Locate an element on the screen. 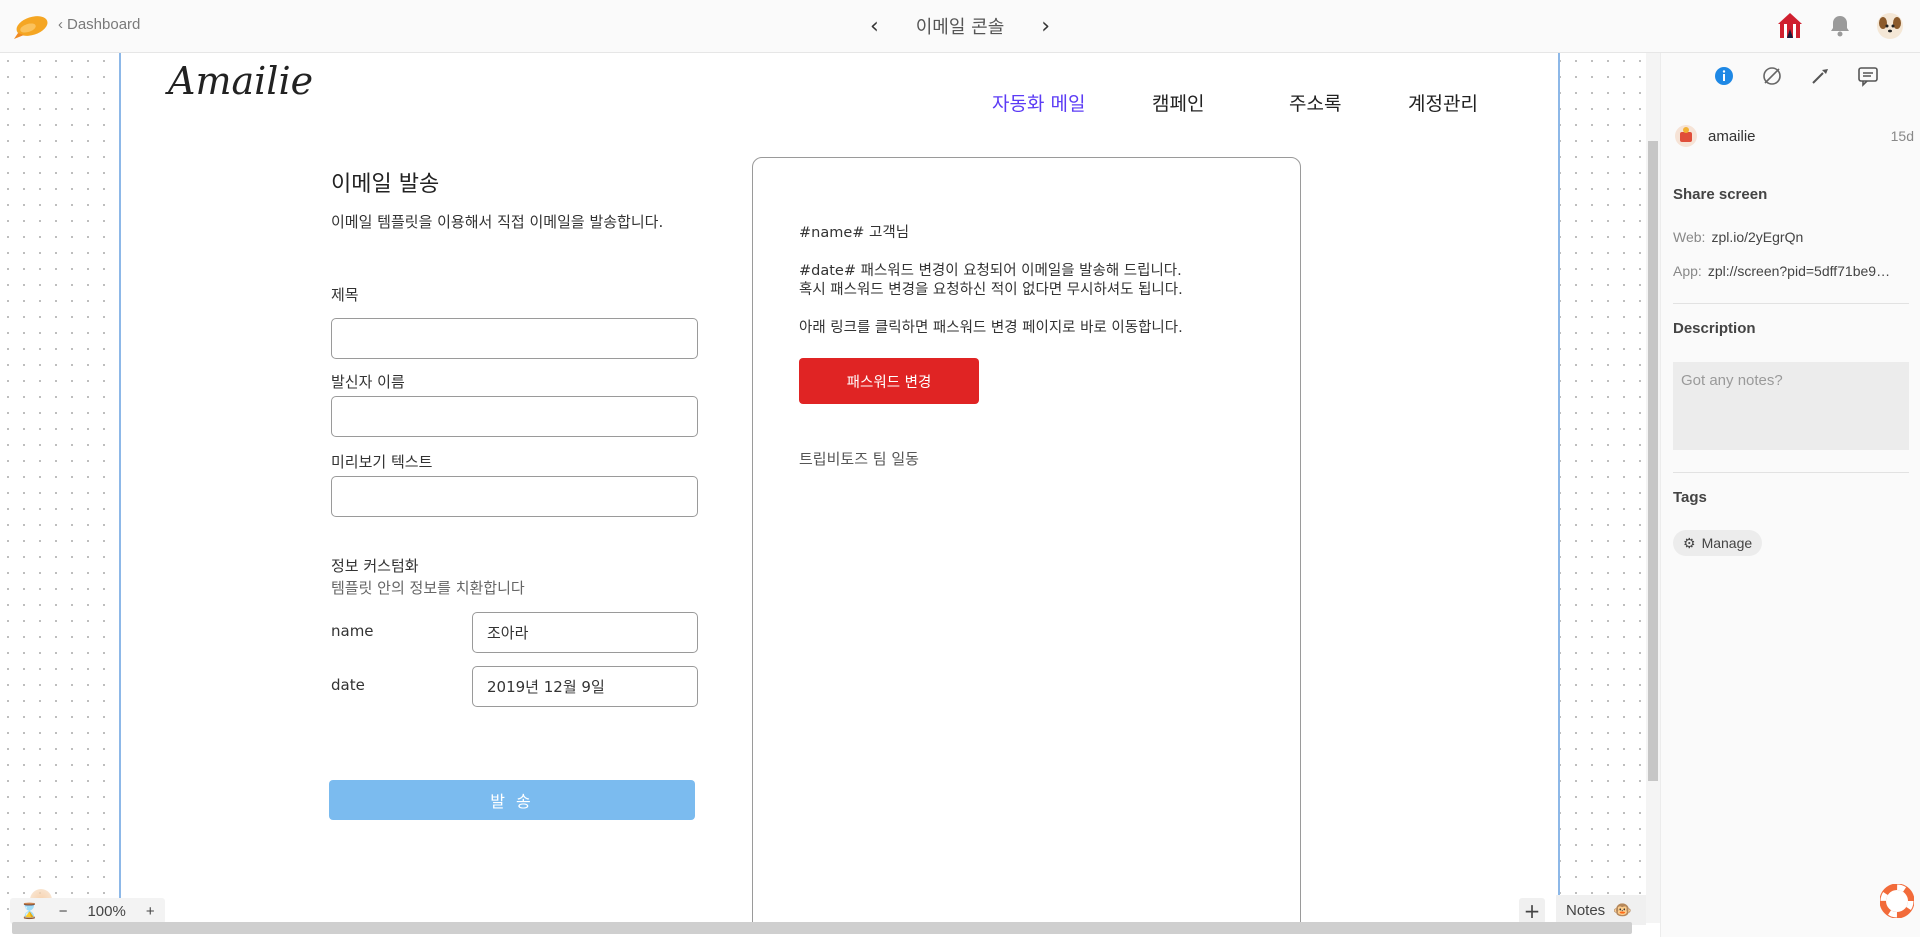 The width and height of the screenshot is (1920, 937). side-panel-tabs is located at coordinates (1796, 76).